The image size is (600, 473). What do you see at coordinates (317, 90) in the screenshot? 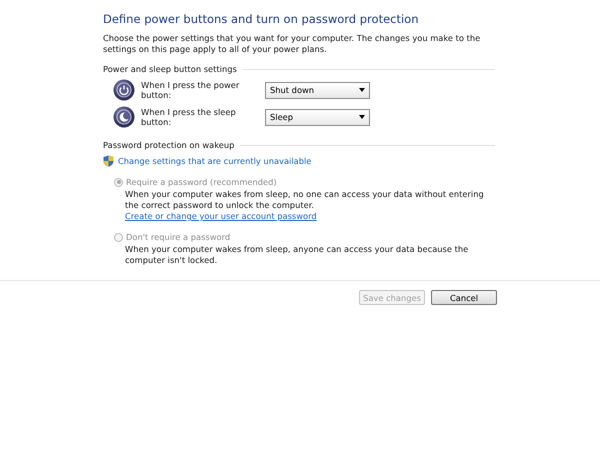
I see `action-dropdown: Shut down` at bounding box center [317, 90].